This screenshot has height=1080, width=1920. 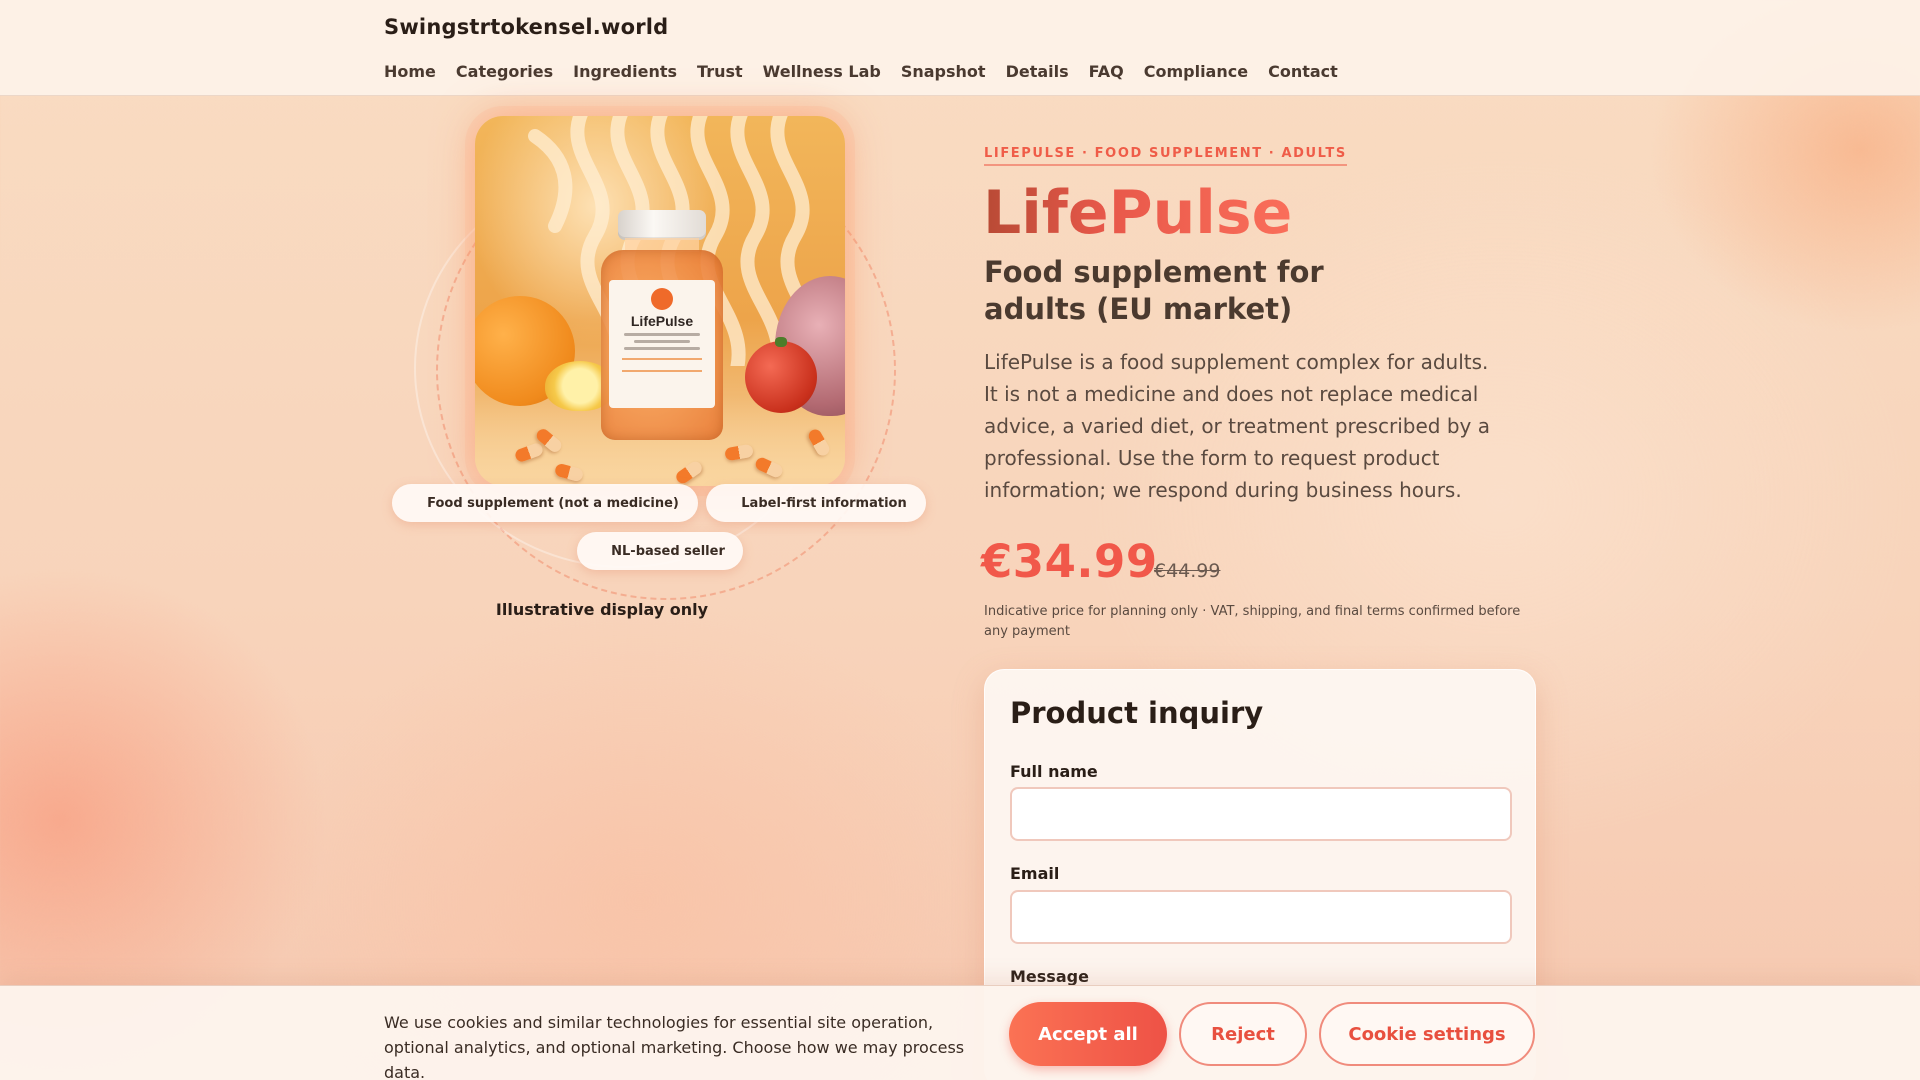 What do you see at coordinates (504, 71) in the screenshot?
I see `nav-item-categories: Categories` at bounding box center [504, 71].